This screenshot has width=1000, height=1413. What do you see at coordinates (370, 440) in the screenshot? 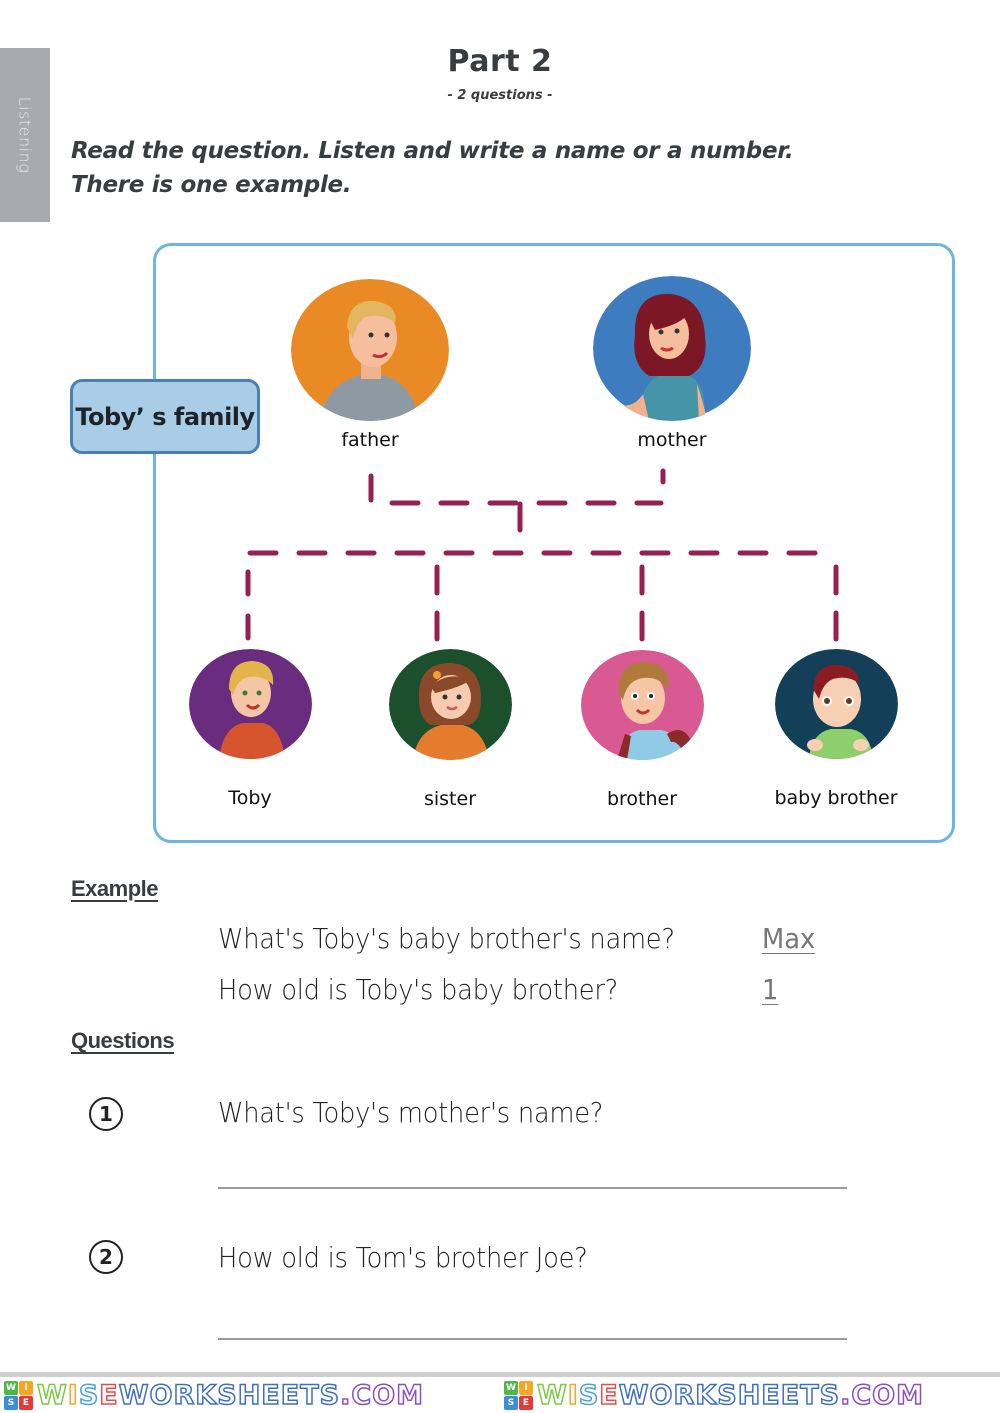
I see `father-label: father` at bounding box center [370, 440].